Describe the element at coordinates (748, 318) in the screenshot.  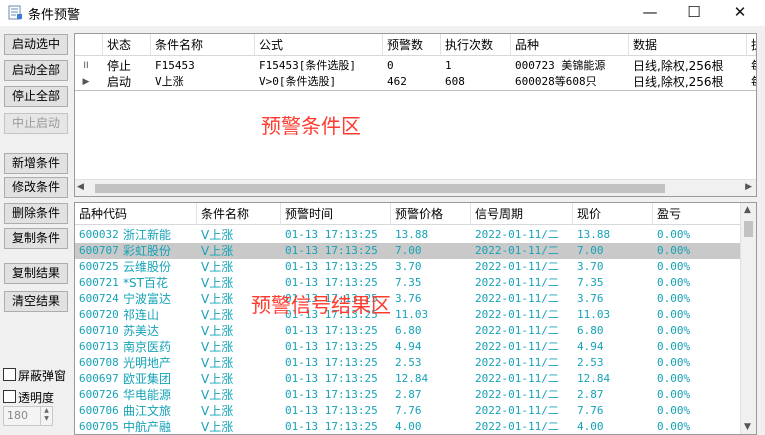
I see `results-vscrollbar: ▲ ▼` at that location.